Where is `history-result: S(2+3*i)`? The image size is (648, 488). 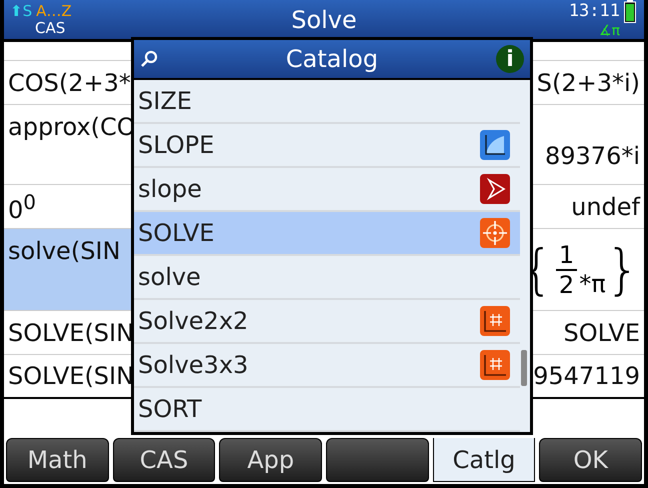 history-result: S(2+3*i) is located at coordinates (588, 82).